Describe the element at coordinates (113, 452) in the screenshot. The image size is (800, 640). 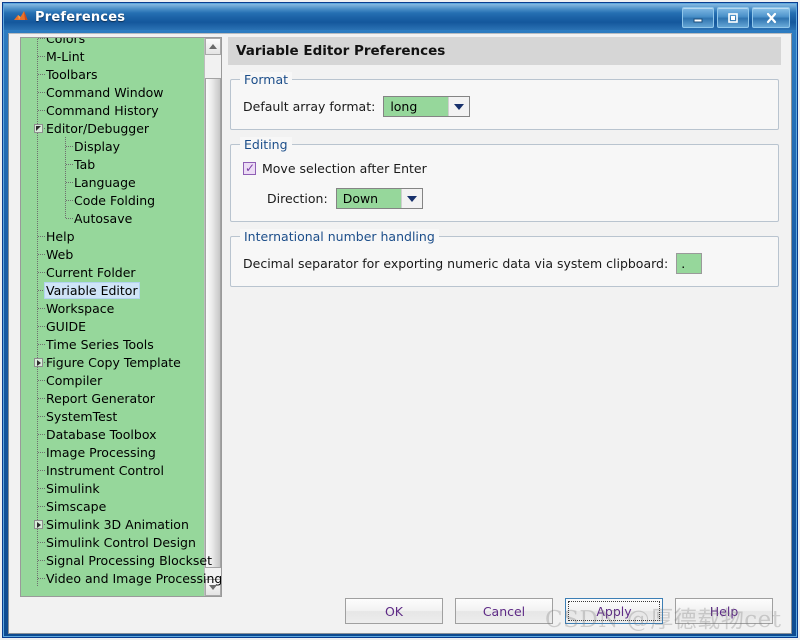
I see `sidebar-item-image-processing: Image Processing` at that location.